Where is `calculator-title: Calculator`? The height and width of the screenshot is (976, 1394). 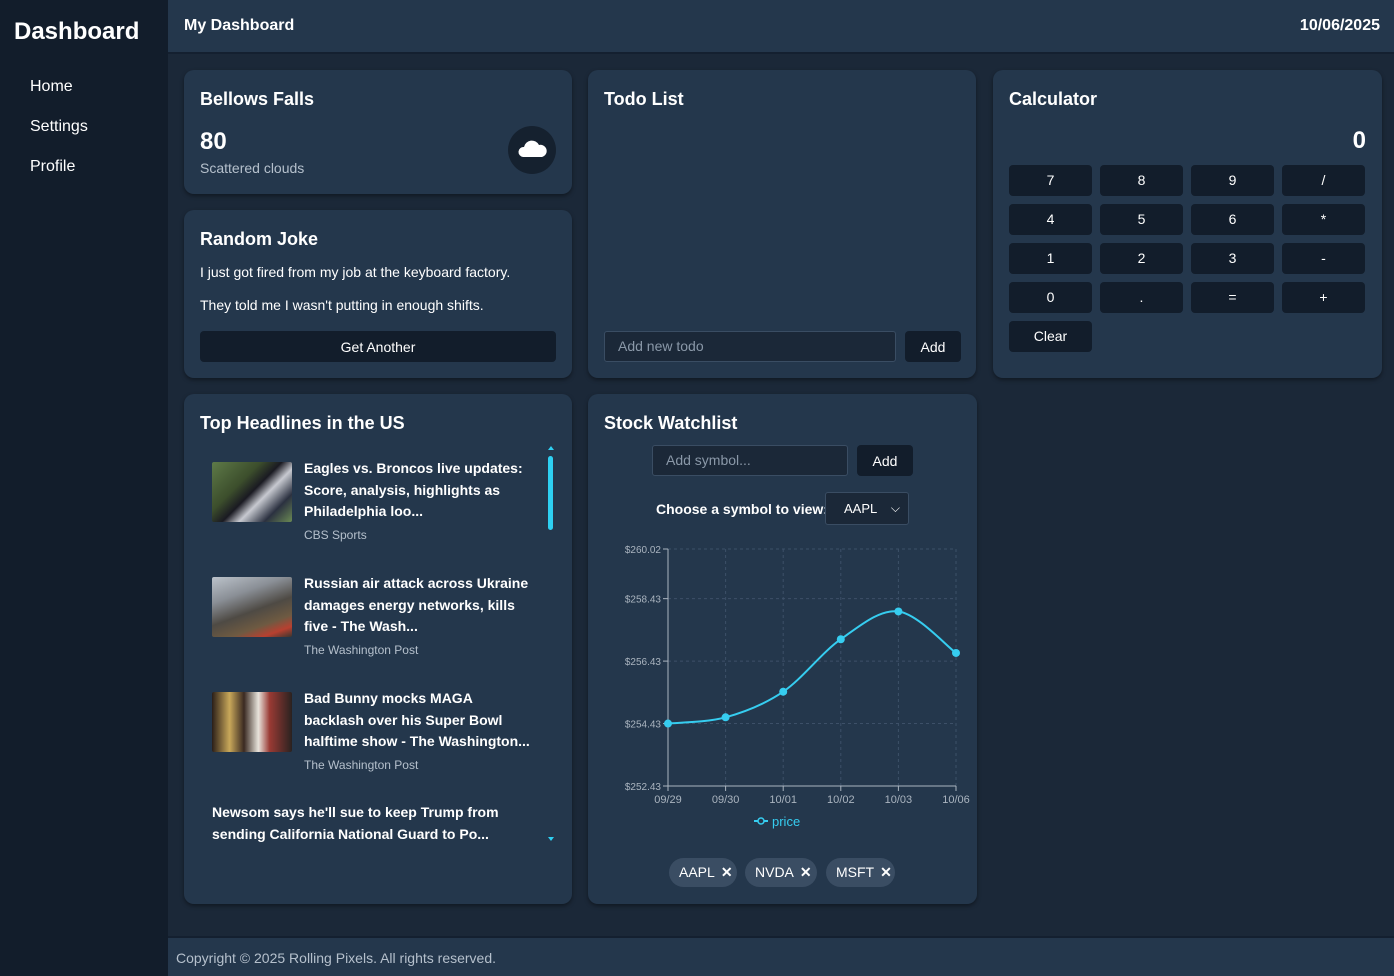
calculator-title: Calculator is located at coordinates (1053, 99).